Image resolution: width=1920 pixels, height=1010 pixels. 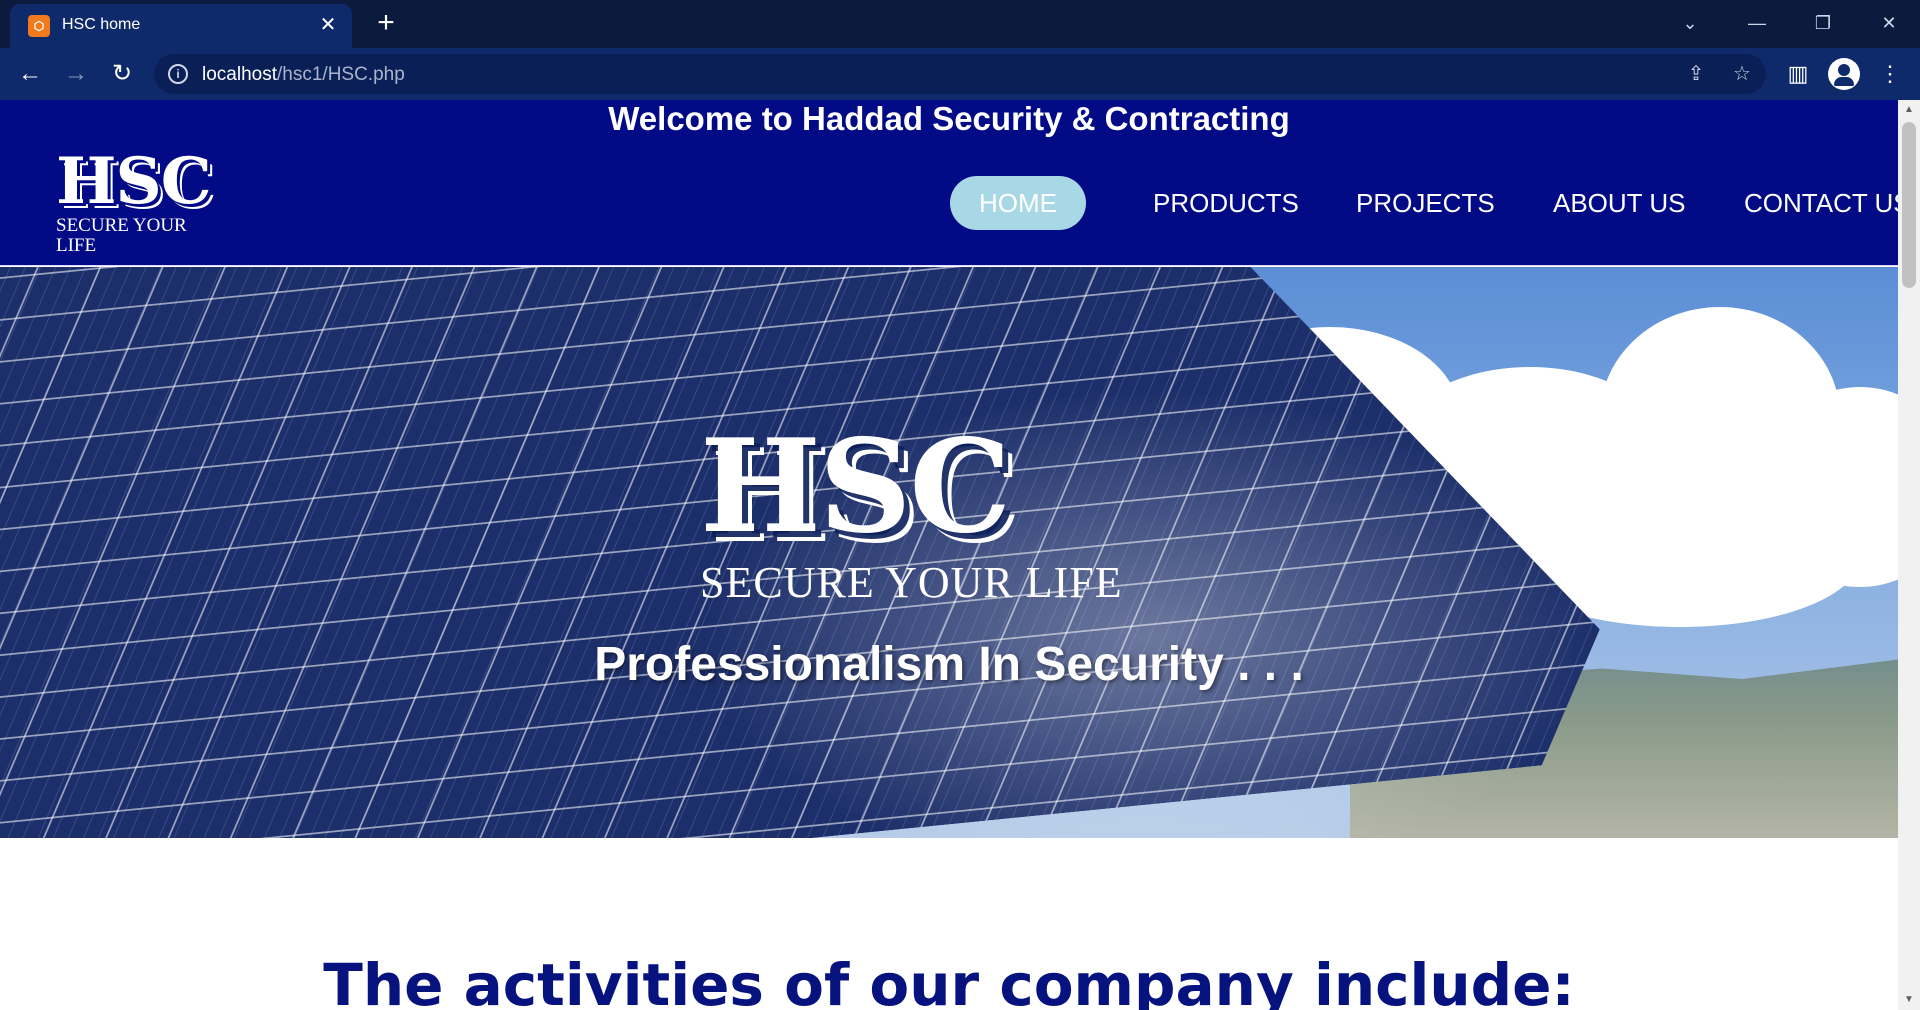 I want to click on logo-letters: HSC, so click(x=134, y=181).